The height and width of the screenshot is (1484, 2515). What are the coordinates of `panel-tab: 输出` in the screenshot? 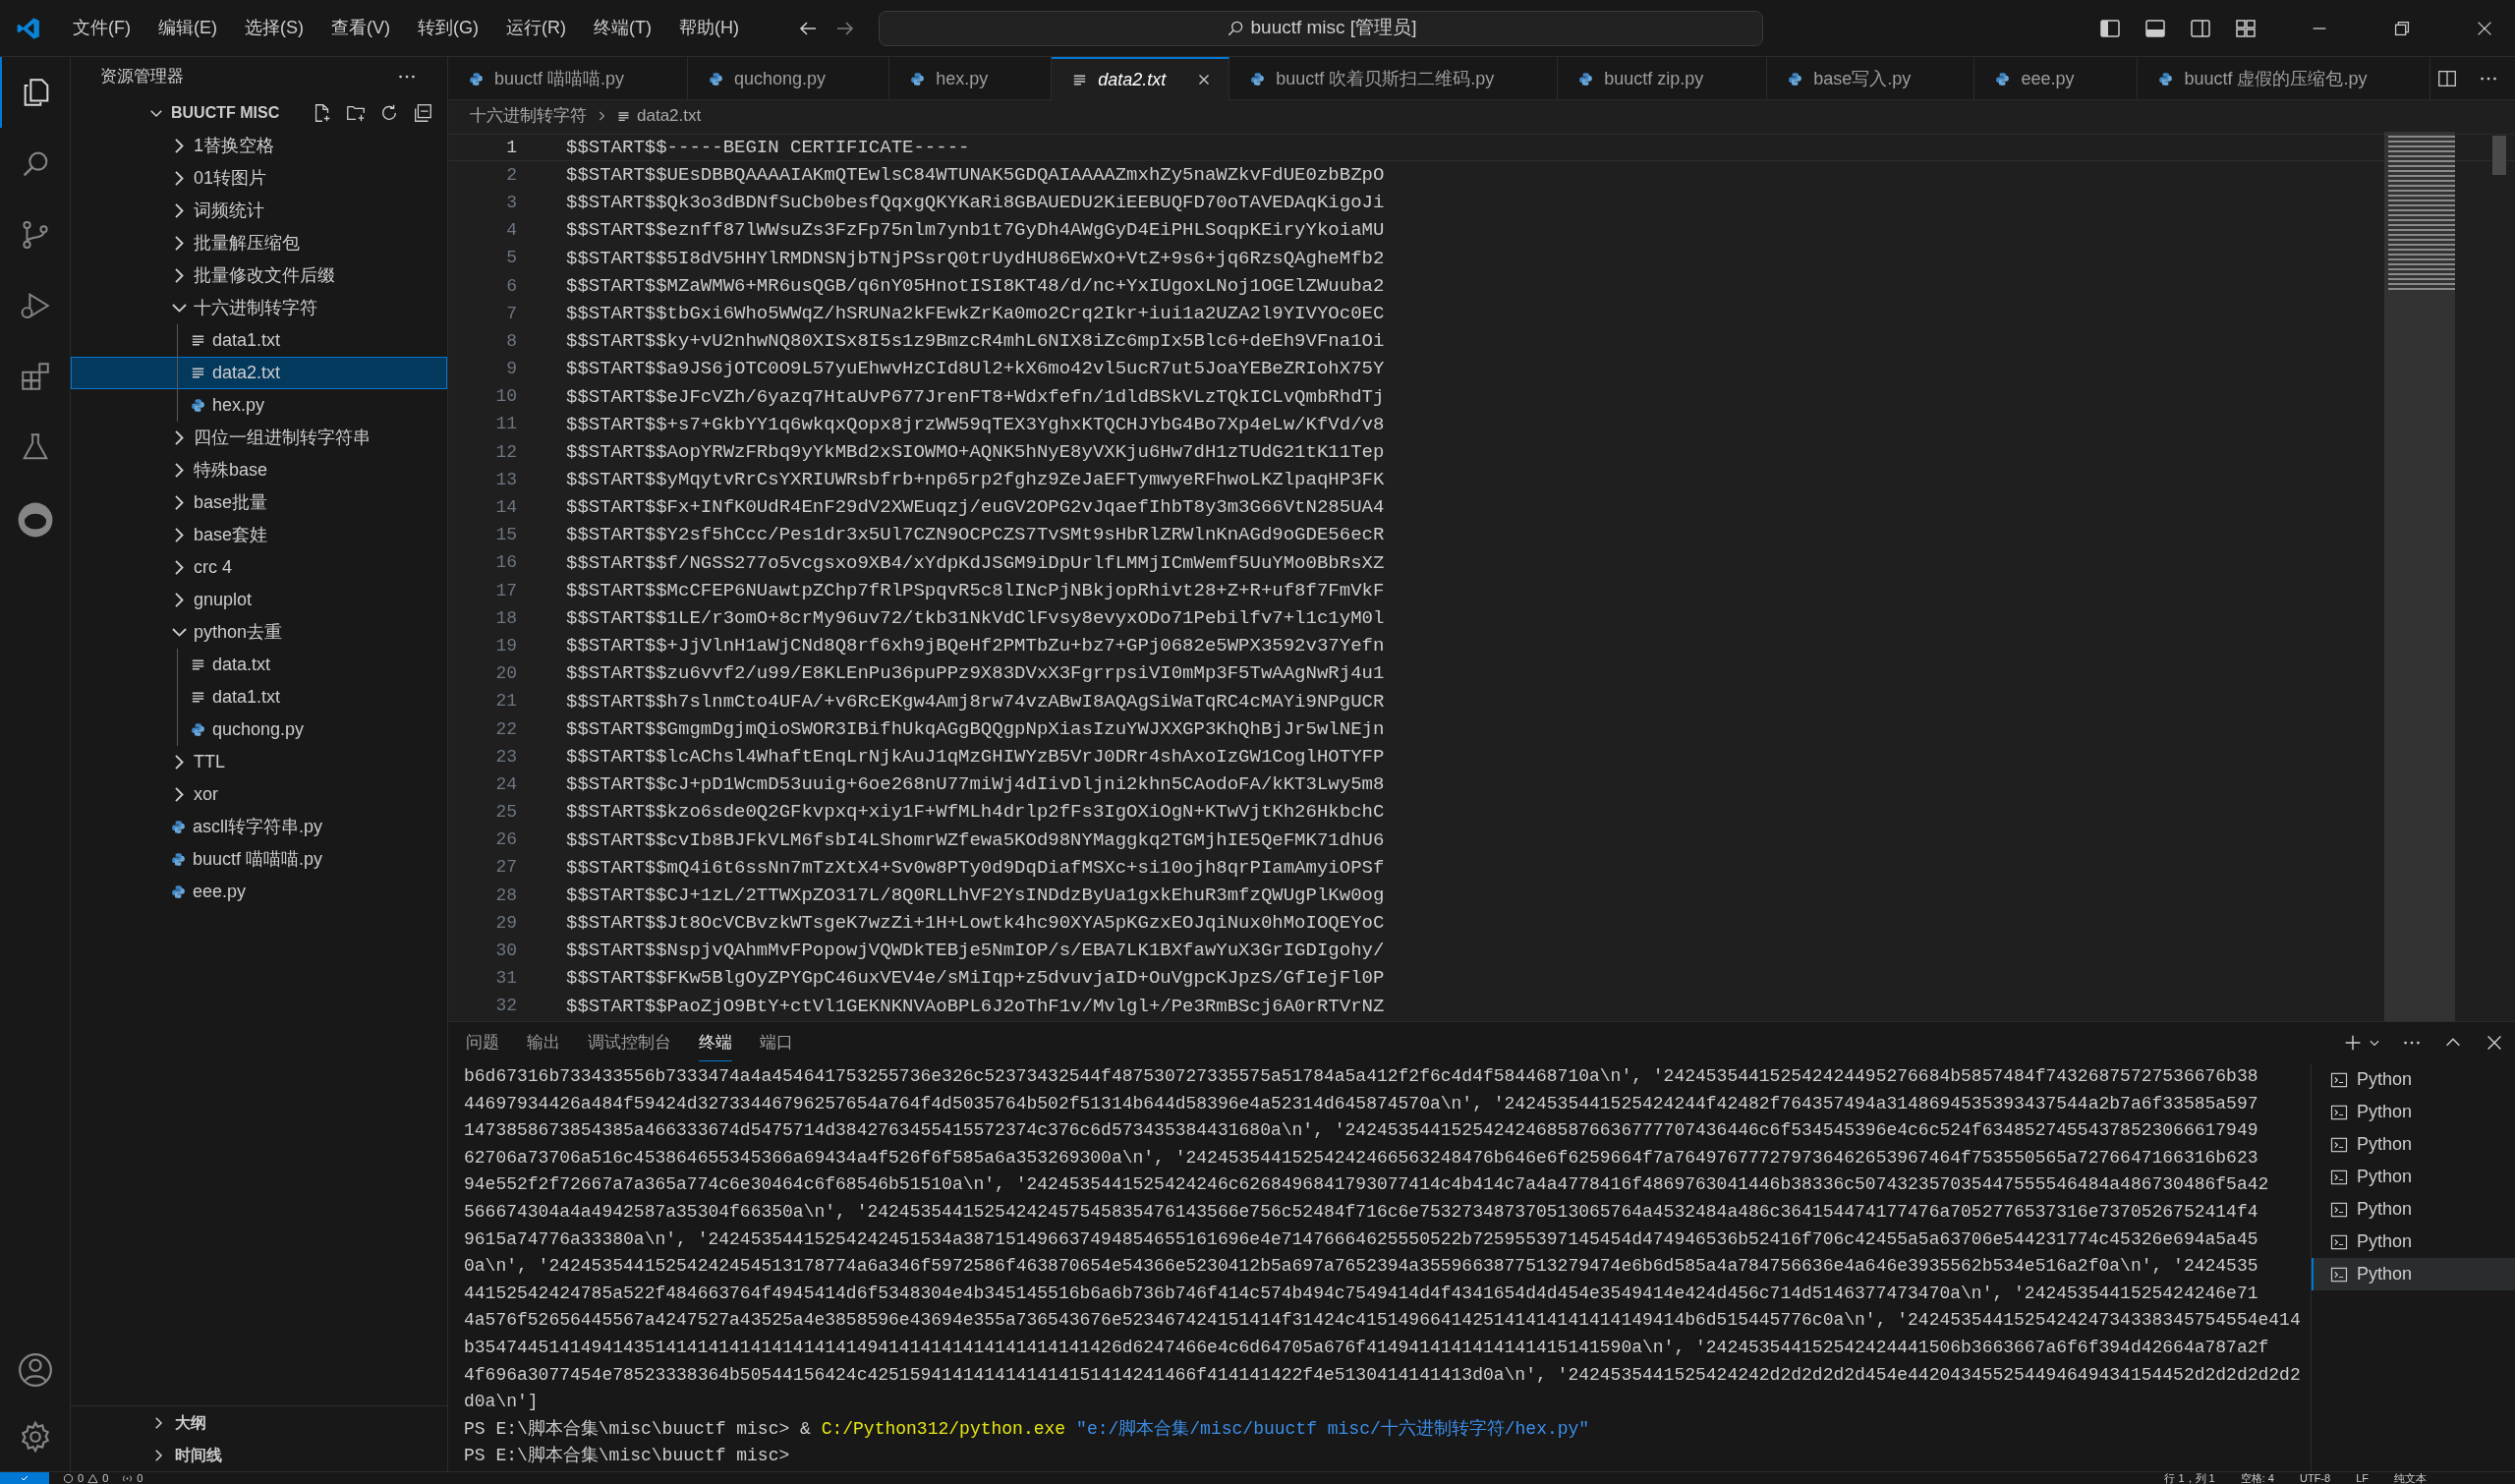 It's located at (544, 1042).